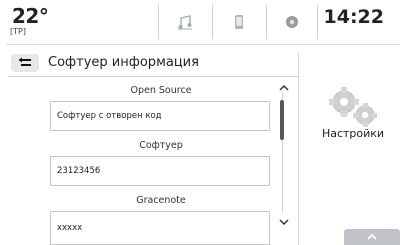  What do you see at coordinates (160, 116) in the screenshot?
I see `open-source-field: Софтуер с отворен код` at bounding box center [160, 116].